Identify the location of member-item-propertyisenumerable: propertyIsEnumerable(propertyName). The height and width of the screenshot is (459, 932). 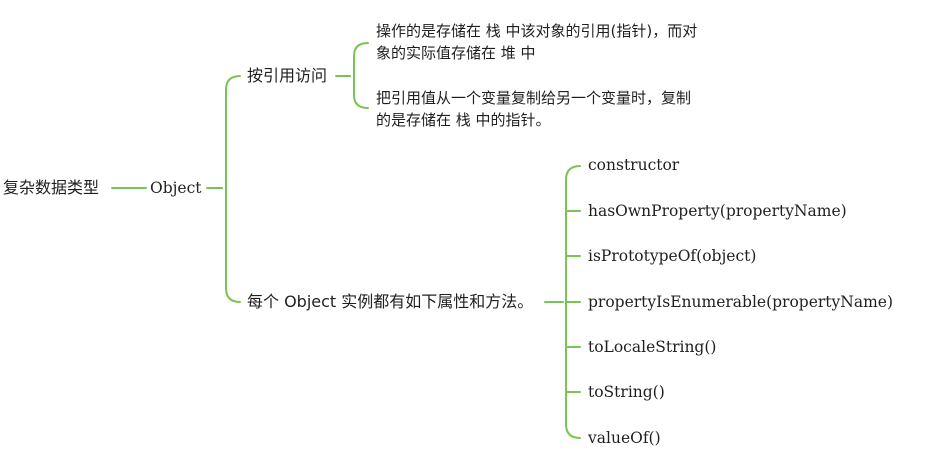
(740, 302).